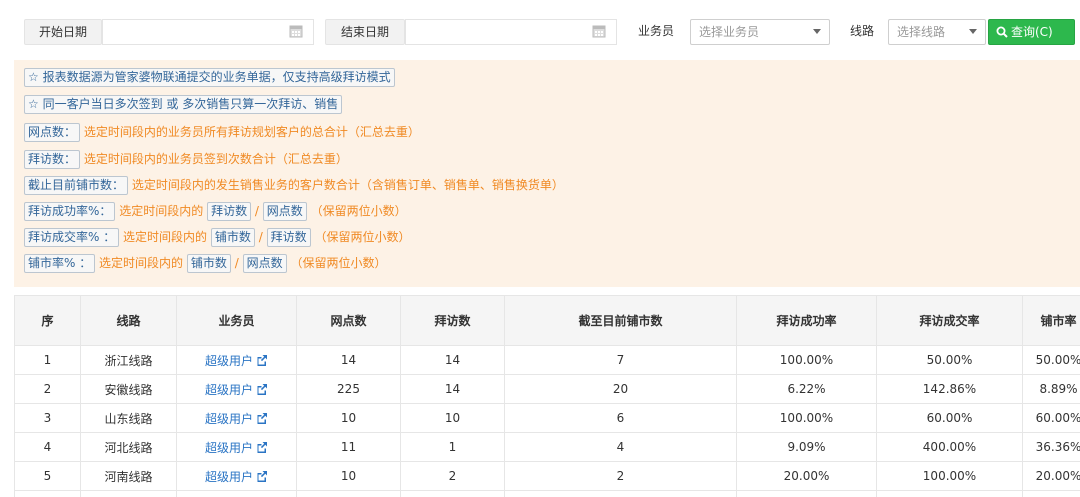 The width and height of the screenshot is (1080, 497). What do you see at coordinates (60, 263) in the screenshot?
I see `note-tag: 铺市率% ：` at bounding box center [60, 263].